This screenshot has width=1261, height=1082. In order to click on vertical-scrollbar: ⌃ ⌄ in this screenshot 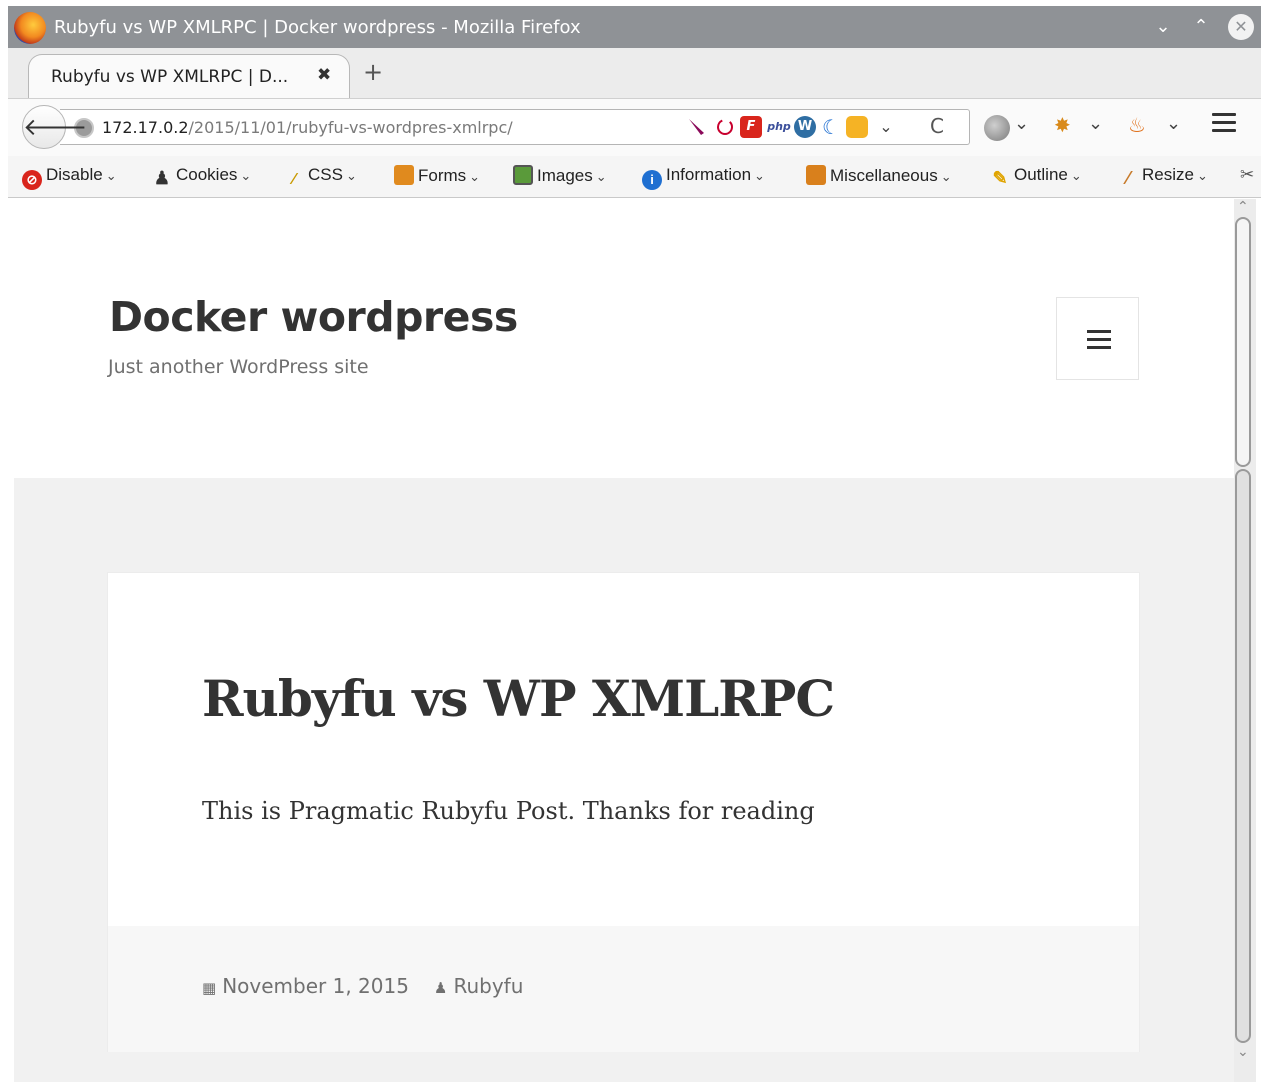, I will do `click(1245, 640)`.